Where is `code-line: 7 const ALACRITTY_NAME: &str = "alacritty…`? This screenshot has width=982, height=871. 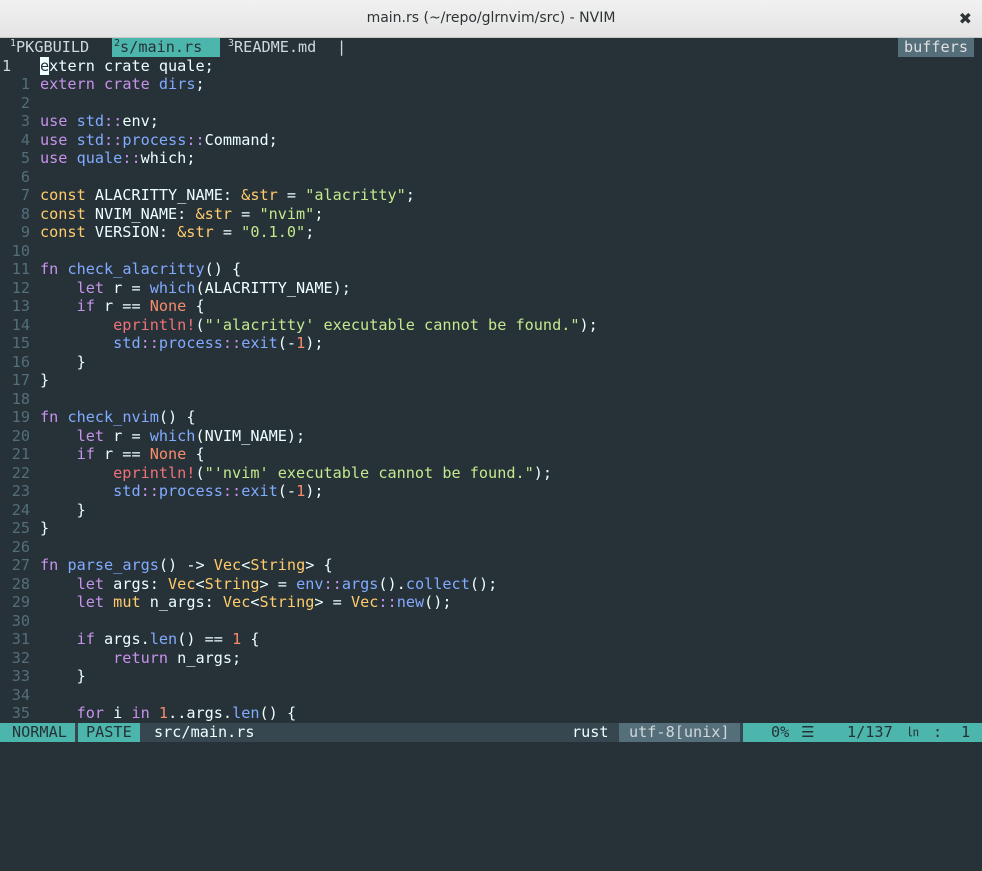 code-line: 7 const ALACRITTY_NAME: &str = "alacritty… is located at coordinates (491, 195).